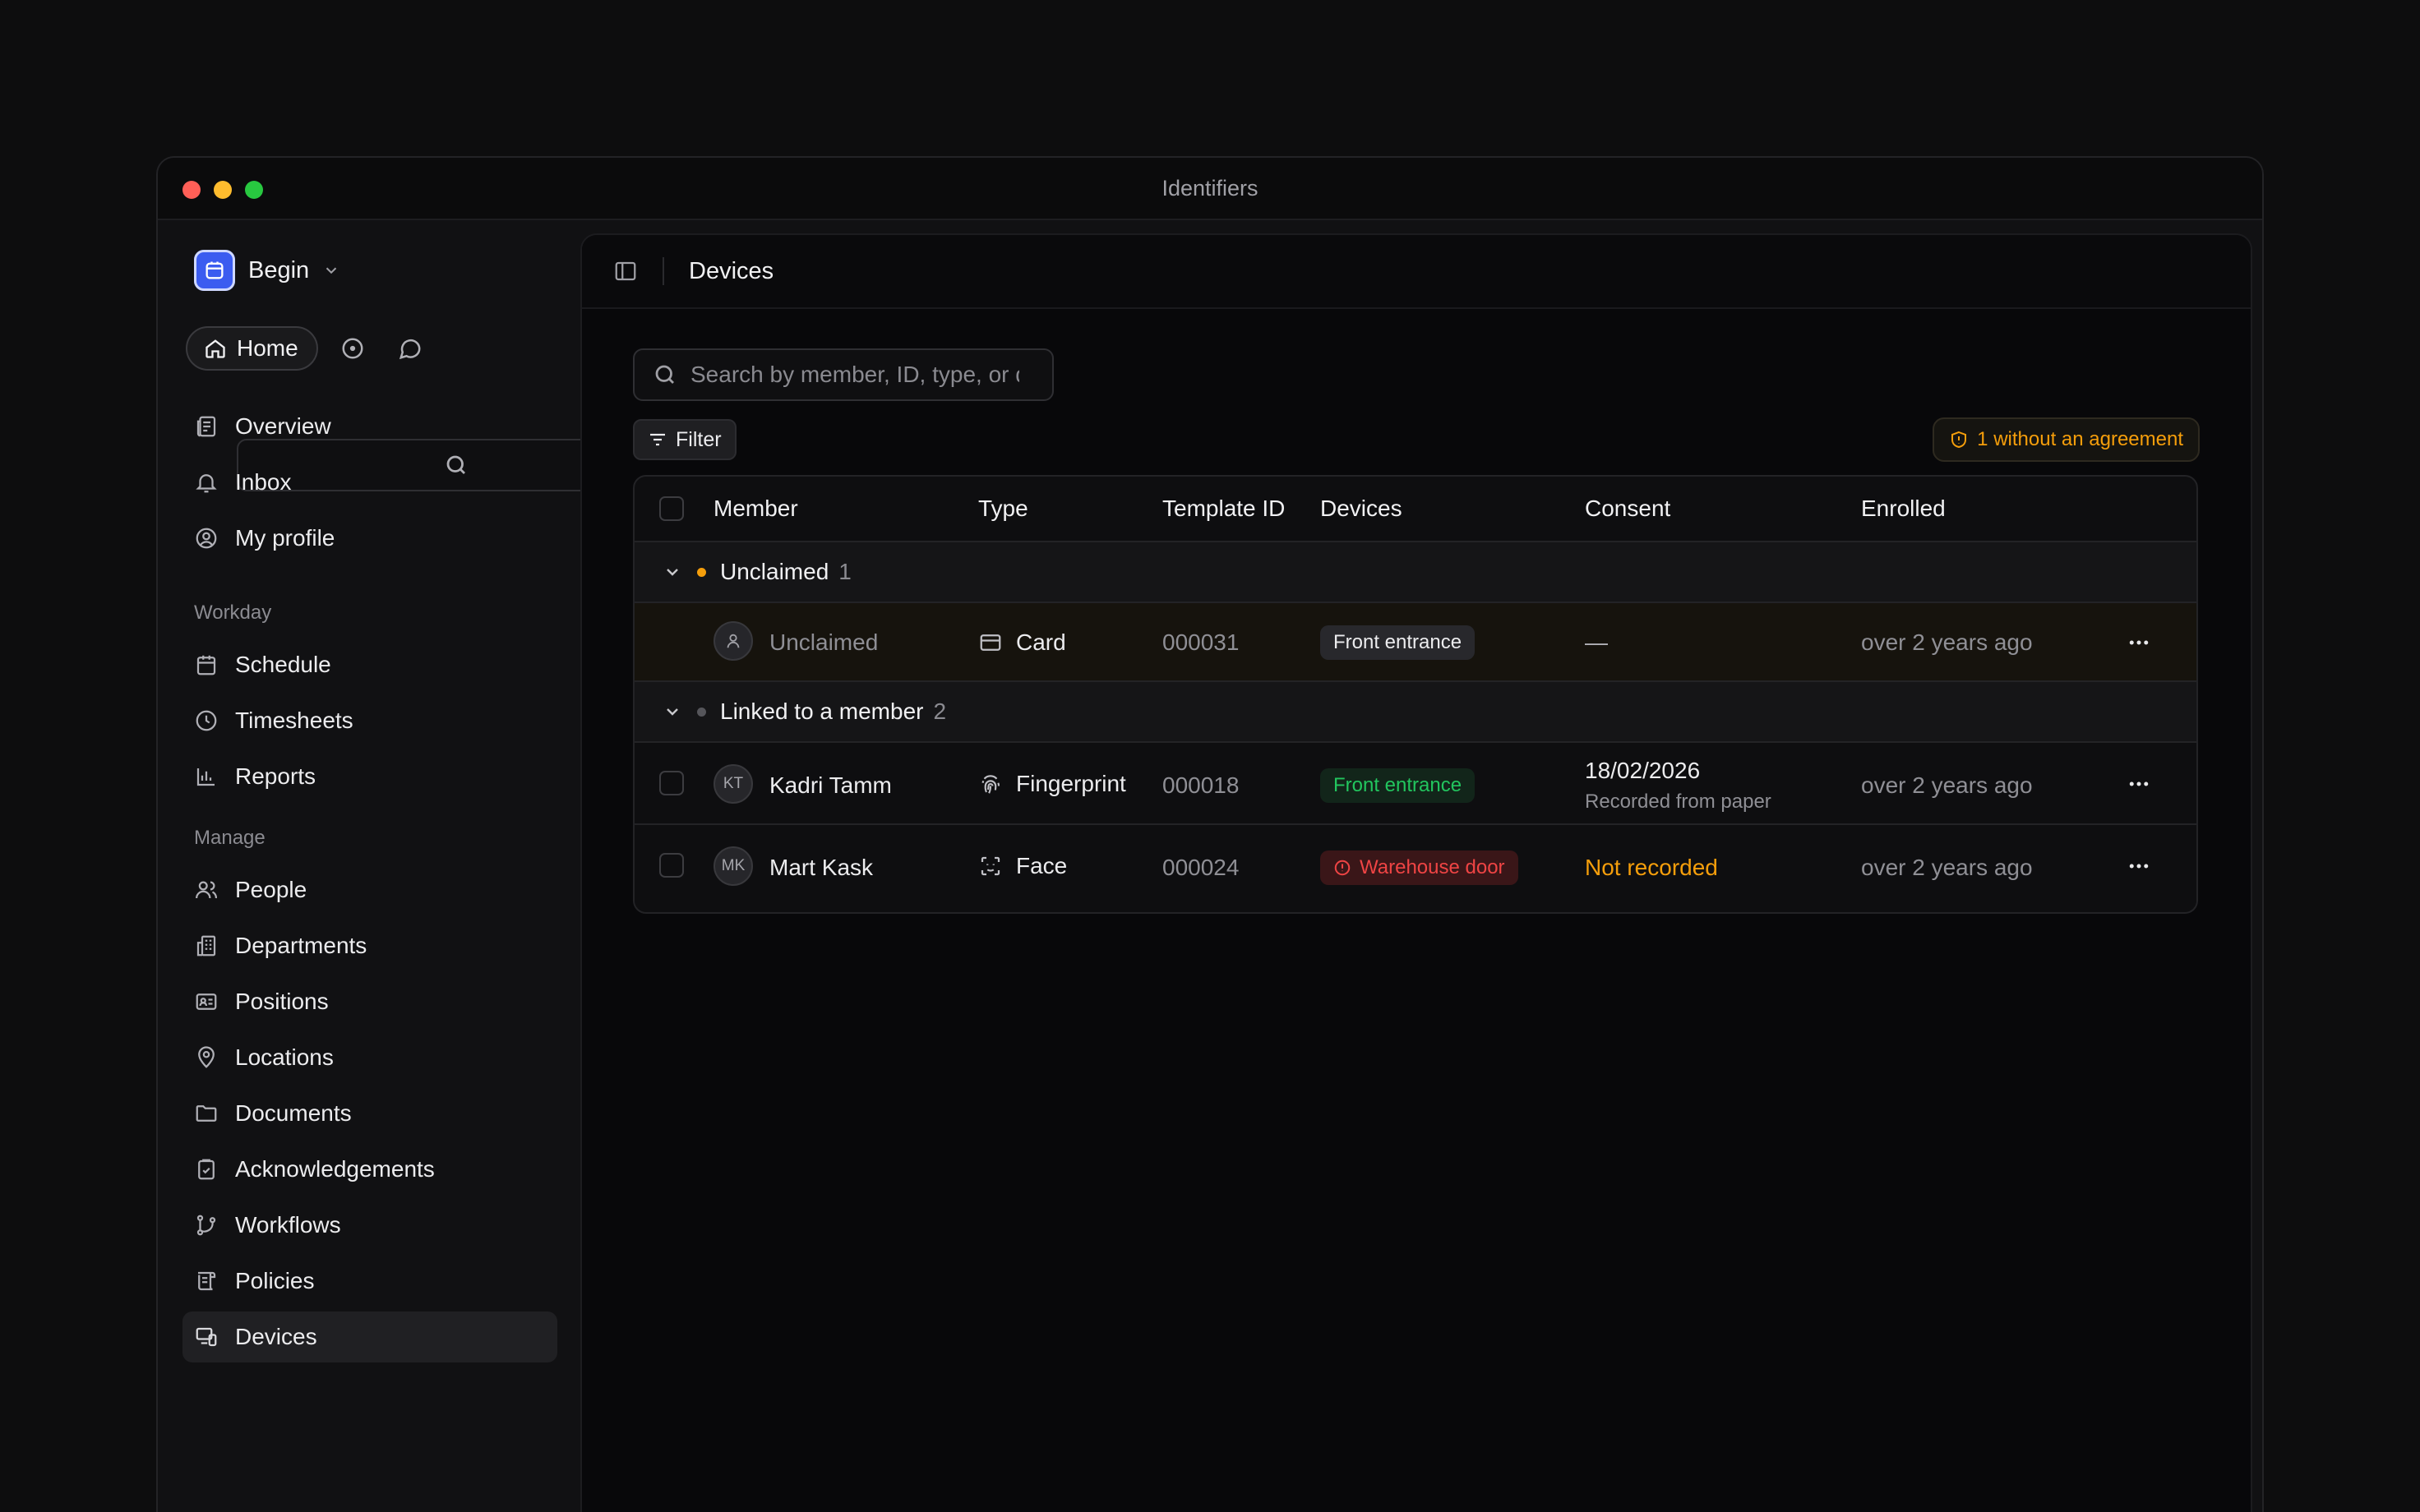 This screenshot has width=2420, height=1512. I want to click on workspace-logo-icon, so click(214, 270).